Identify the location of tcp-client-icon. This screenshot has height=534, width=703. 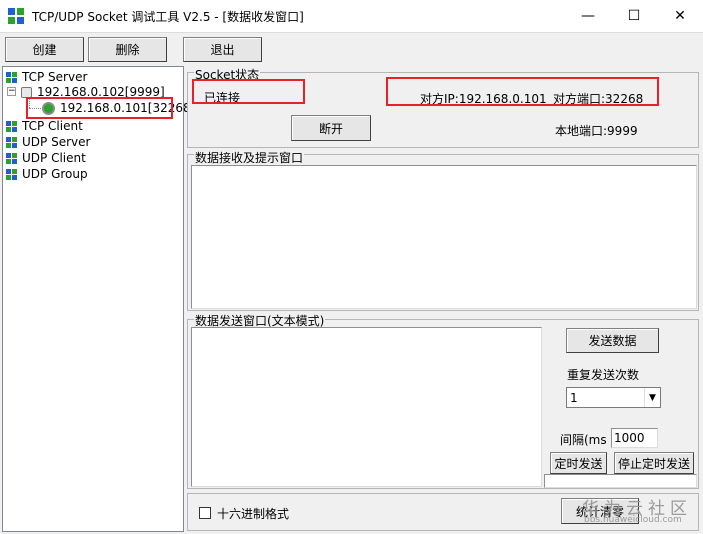
(11, 126).